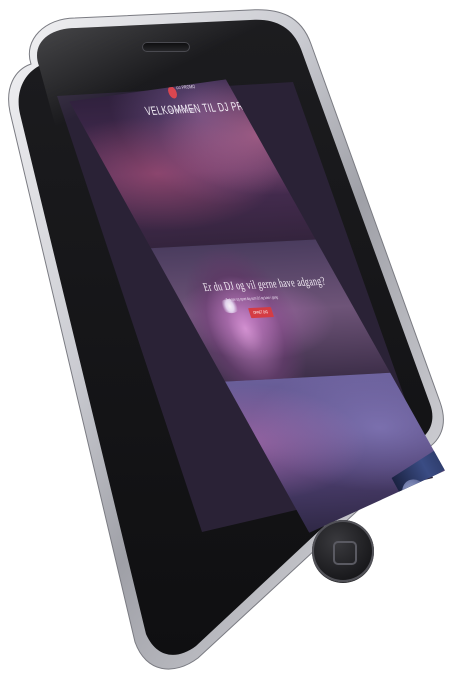 The height and width of the screenshot is (700, 450). What do you see at coordinates (166, 47) in the screenshot?
I see `speaker-icon` at bounding box center [166, 47].